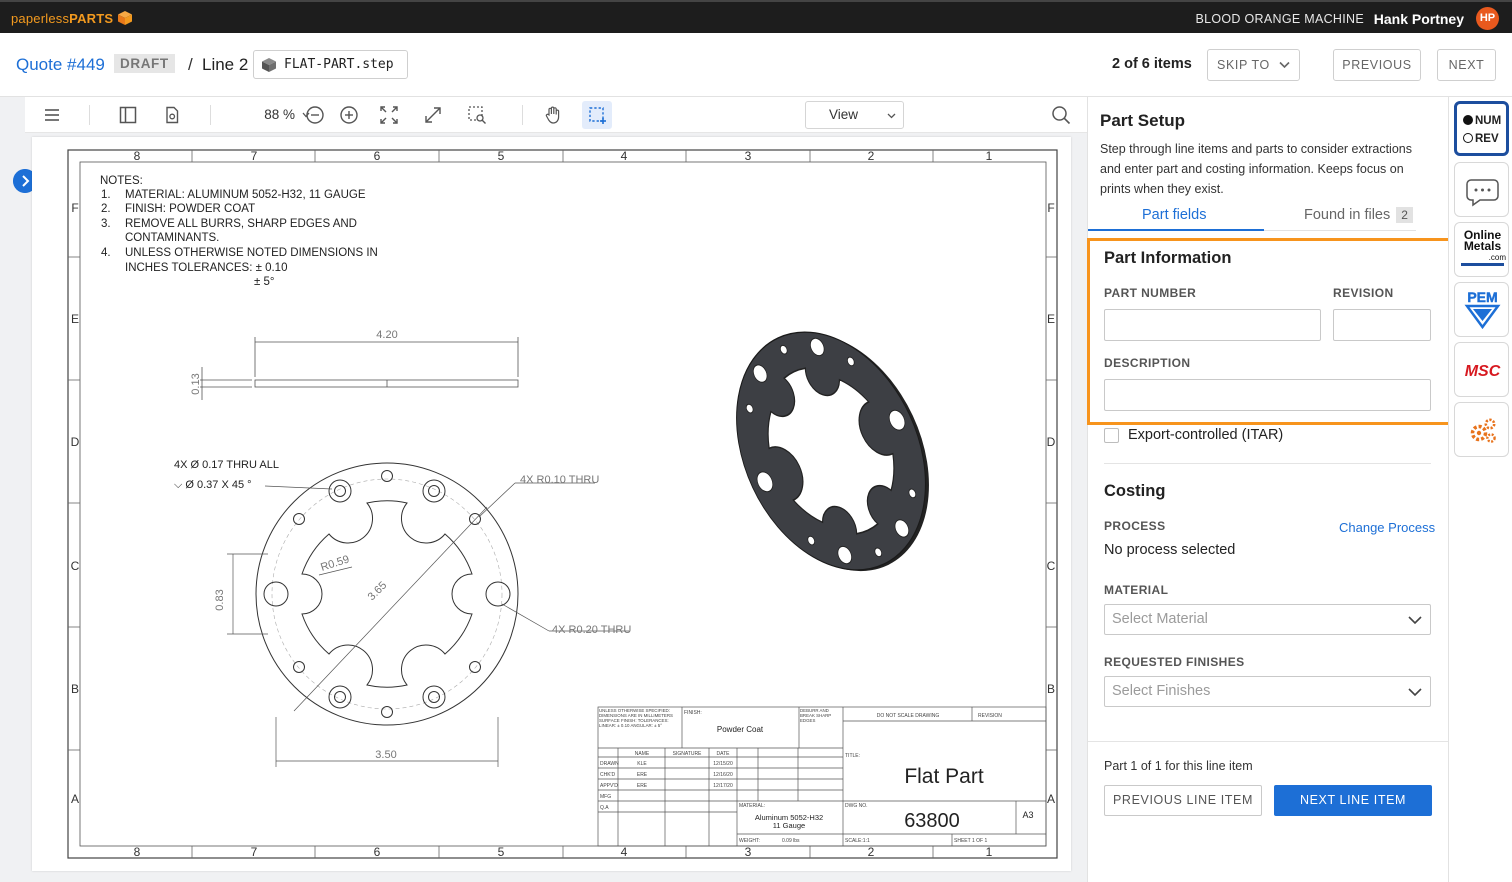 The width and height of the screenshot is (1512, 882). Describe the element at coordinates (477, 115) in the screenshot. I see `zoom-area-icon` at that location.